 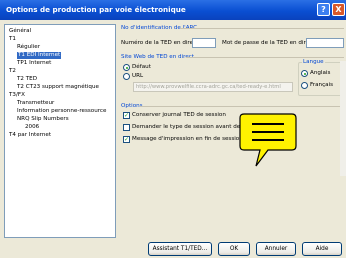 What do you see at coordinates (126, 76) in the screenshot?
I see `url-radio` at bounding box center [126, 76].